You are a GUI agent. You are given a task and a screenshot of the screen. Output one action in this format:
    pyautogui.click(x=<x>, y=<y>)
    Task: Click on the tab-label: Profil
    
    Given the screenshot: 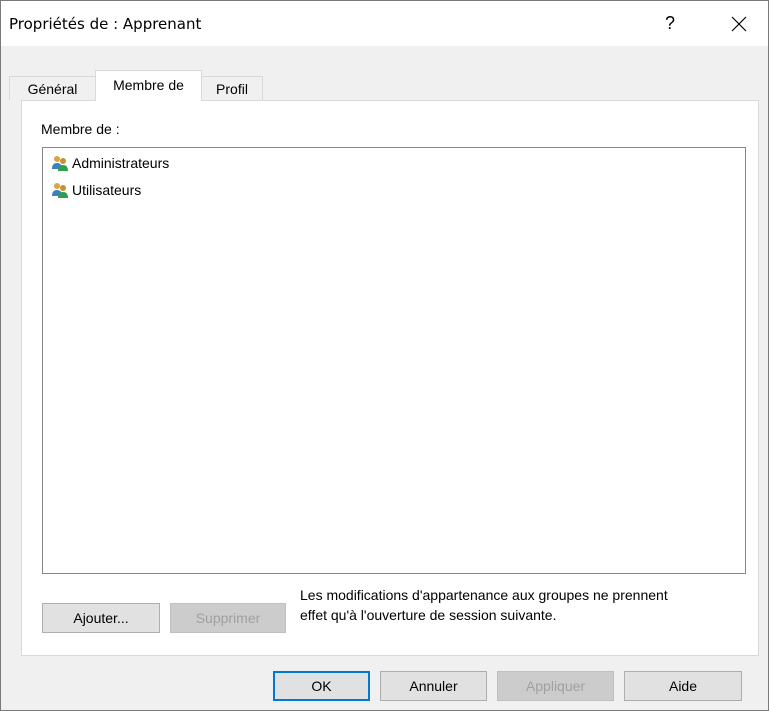 What is the action you would take?
    pyautogui.click(x=232, y=88)
    